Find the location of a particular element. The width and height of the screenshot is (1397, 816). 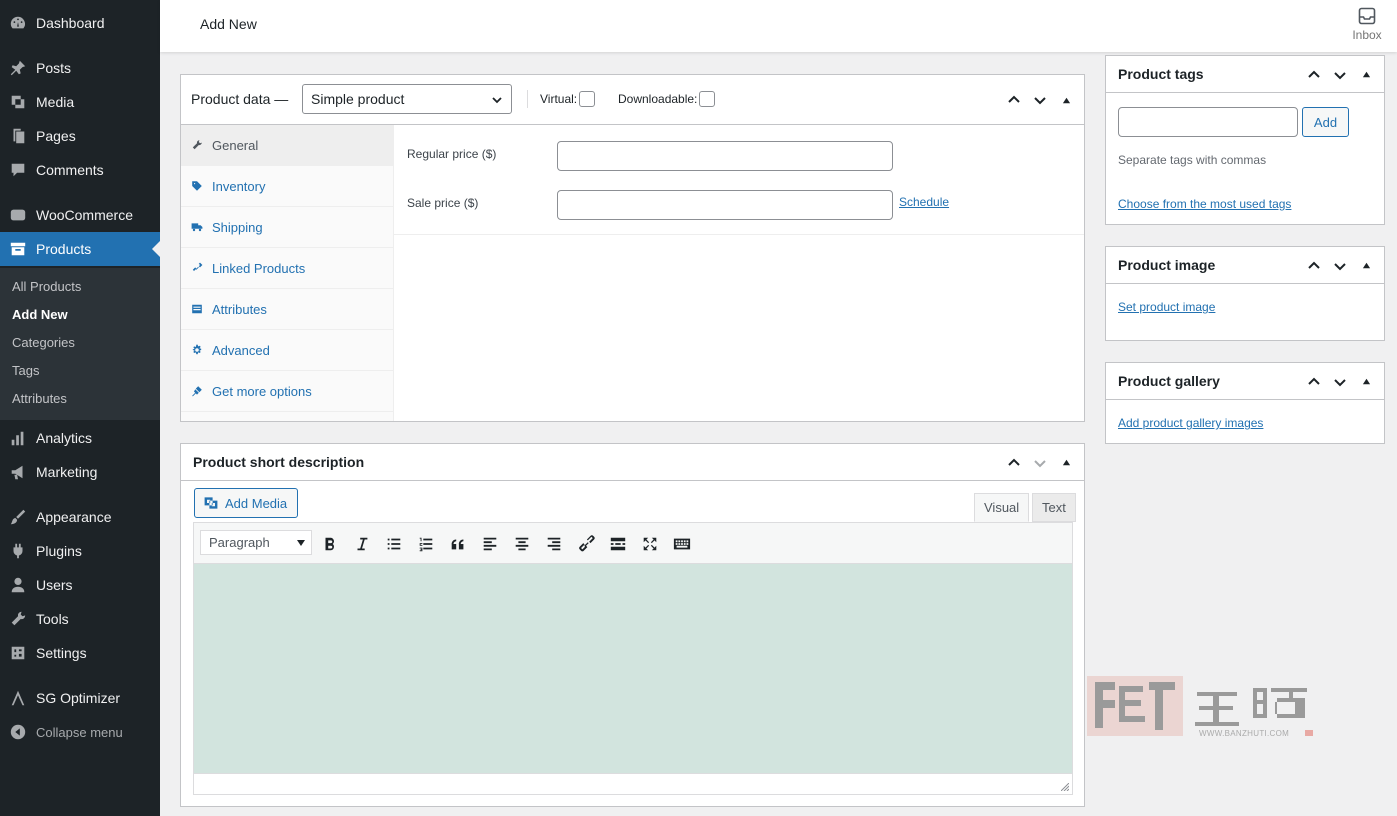

virtual-checkbox is located at coordinates (587, 99).